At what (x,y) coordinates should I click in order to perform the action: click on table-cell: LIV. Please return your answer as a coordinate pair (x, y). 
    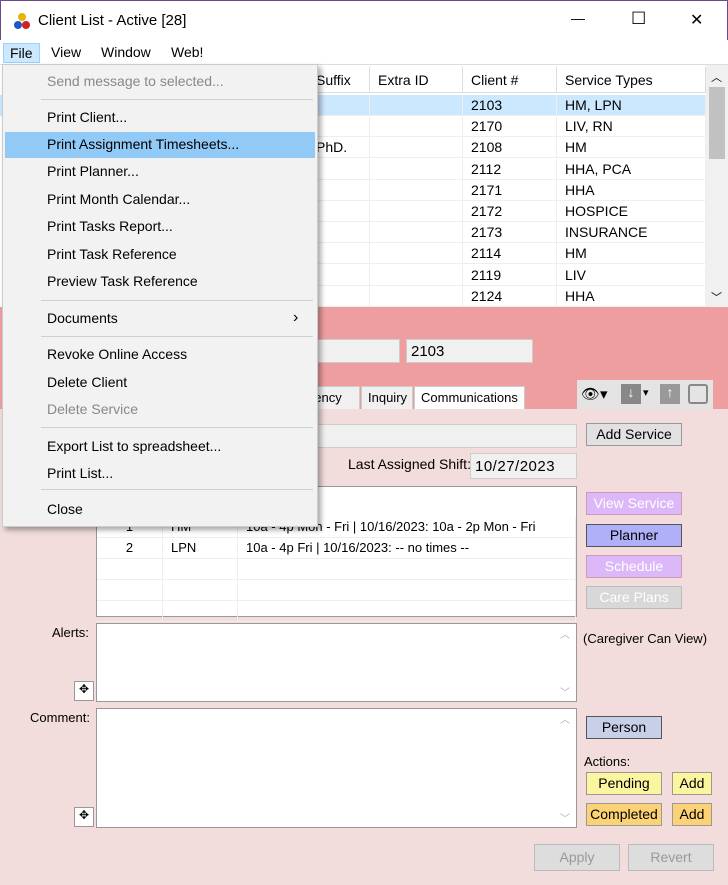
    Looking at the image, I should click on (631, 275).